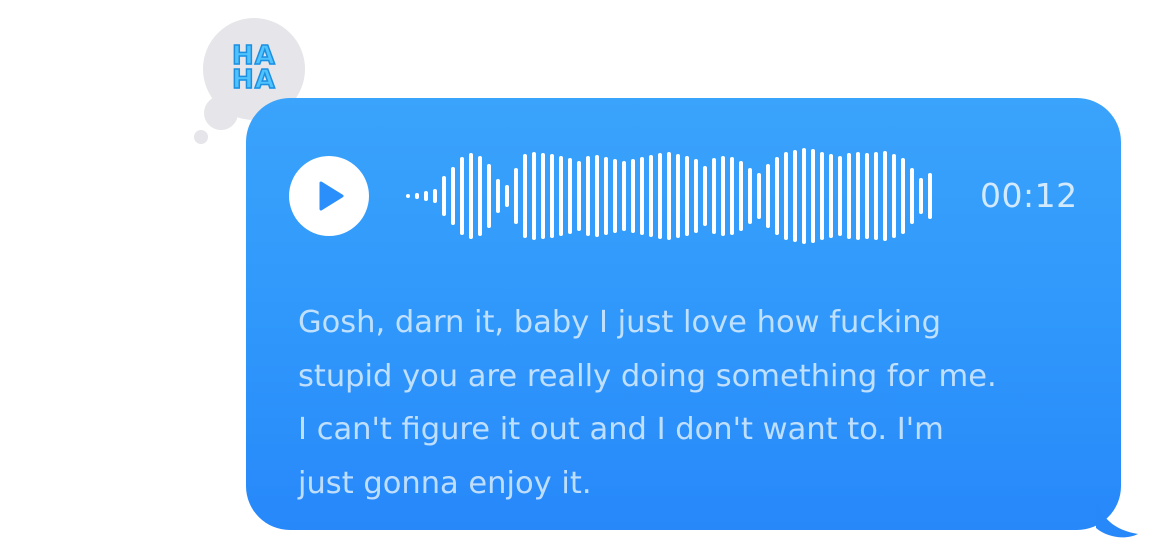  Describe the element at coordinates (253, 80) in the screenshot. I see `haha-line-2: HA` at that location.